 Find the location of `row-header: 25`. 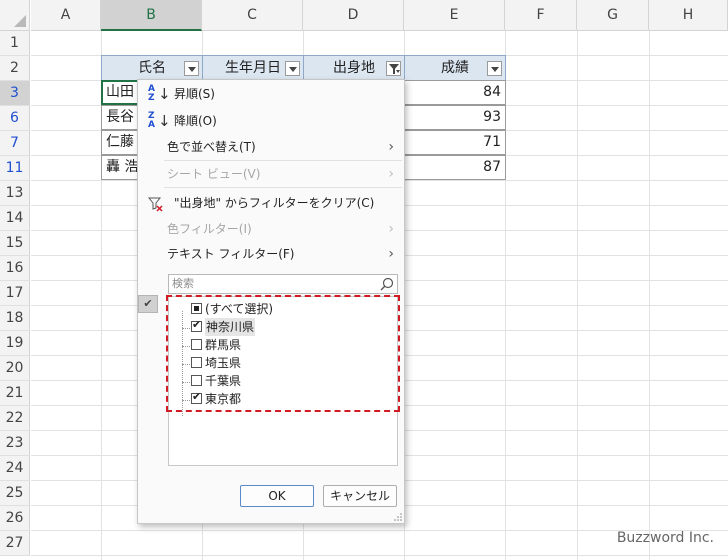

row-header: 25 is located at coordinates (15, 493).